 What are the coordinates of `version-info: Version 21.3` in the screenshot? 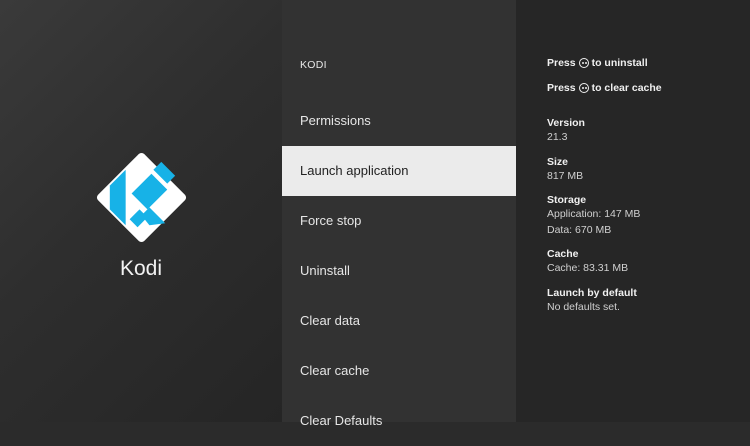 It's located at (647, 131).